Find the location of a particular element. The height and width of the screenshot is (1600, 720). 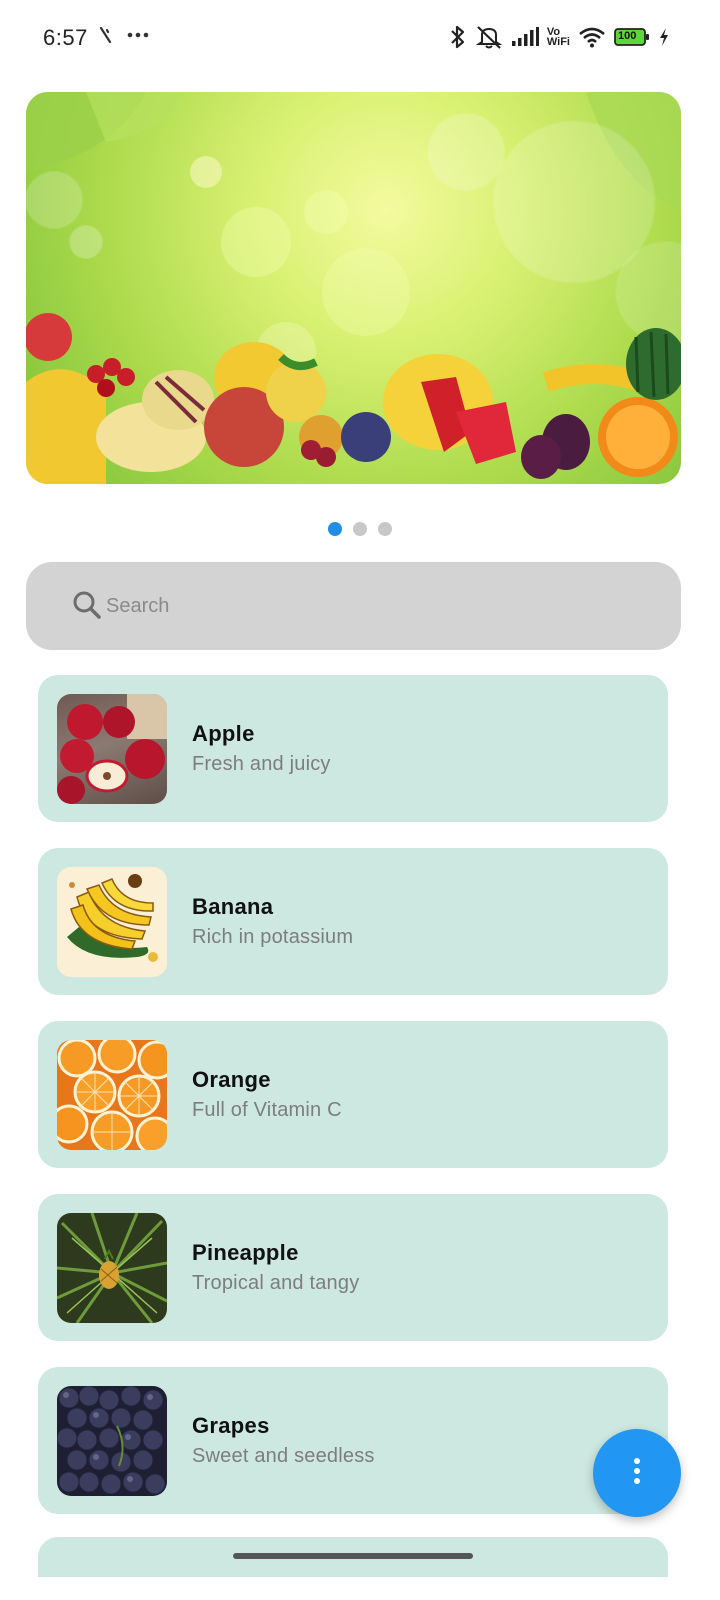

banana-thumbnail is located at coordinates (112, 922).